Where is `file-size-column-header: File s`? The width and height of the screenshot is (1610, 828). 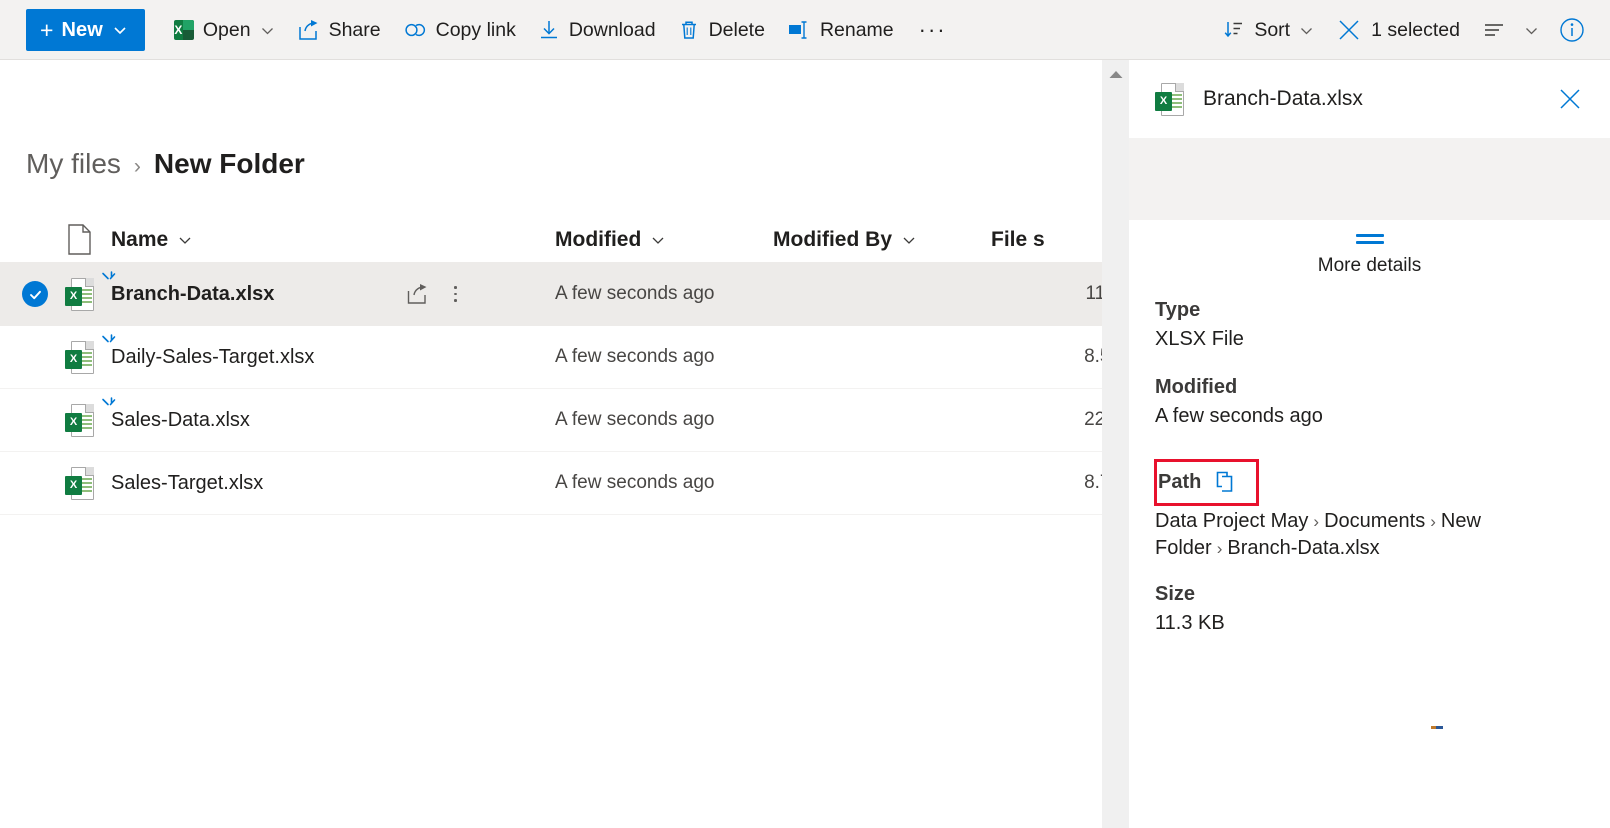
file-size-column-header: File s is located at coordinates (1046, 240).